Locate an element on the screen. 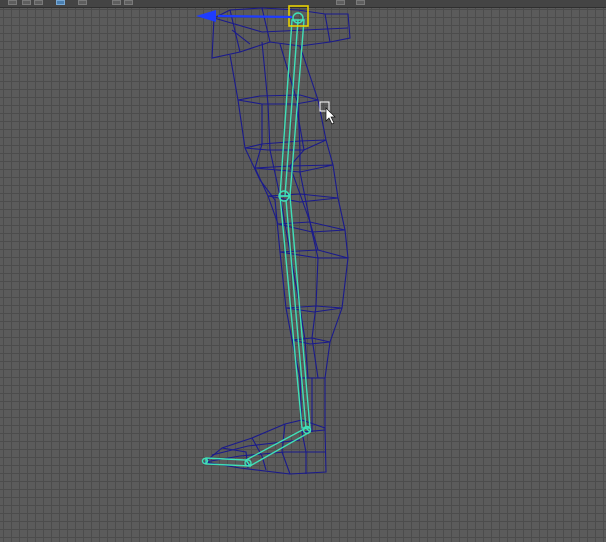  foot-line-e is located at coordinates (304, 452).